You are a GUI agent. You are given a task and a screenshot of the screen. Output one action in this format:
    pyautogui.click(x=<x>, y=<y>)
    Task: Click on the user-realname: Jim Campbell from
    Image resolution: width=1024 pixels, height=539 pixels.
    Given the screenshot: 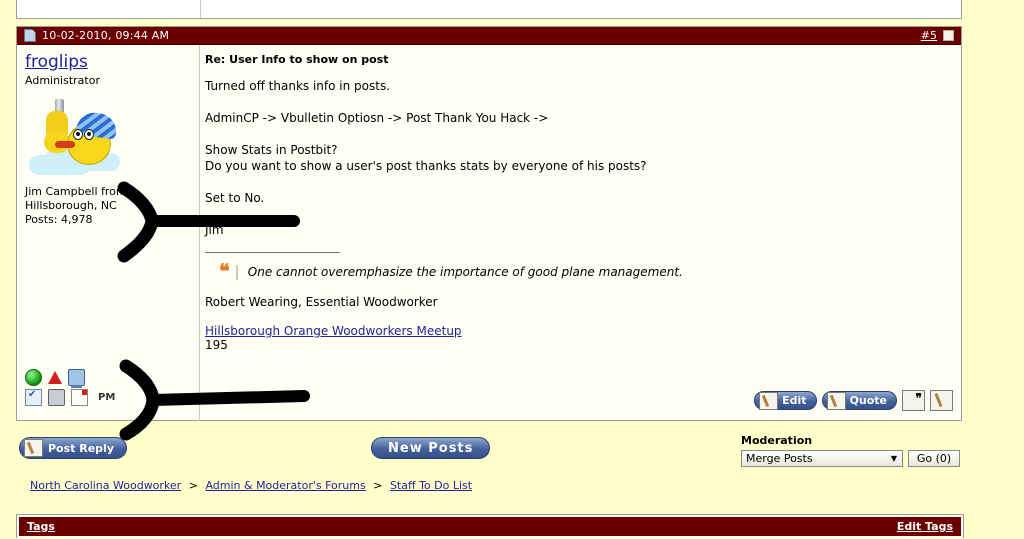 What is the action you would take?
    pyautogui.click(x=76, y=191)
    